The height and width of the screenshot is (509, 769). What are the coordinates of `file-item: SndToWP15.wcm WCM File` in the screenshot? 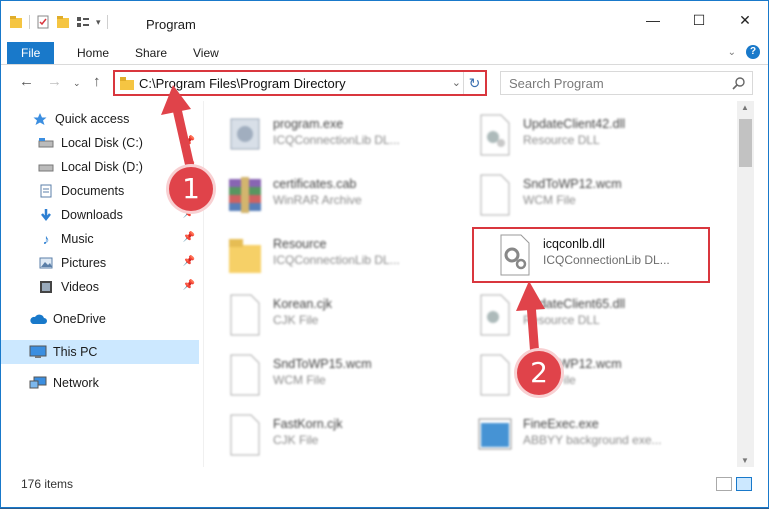 It's located at (325, 373).